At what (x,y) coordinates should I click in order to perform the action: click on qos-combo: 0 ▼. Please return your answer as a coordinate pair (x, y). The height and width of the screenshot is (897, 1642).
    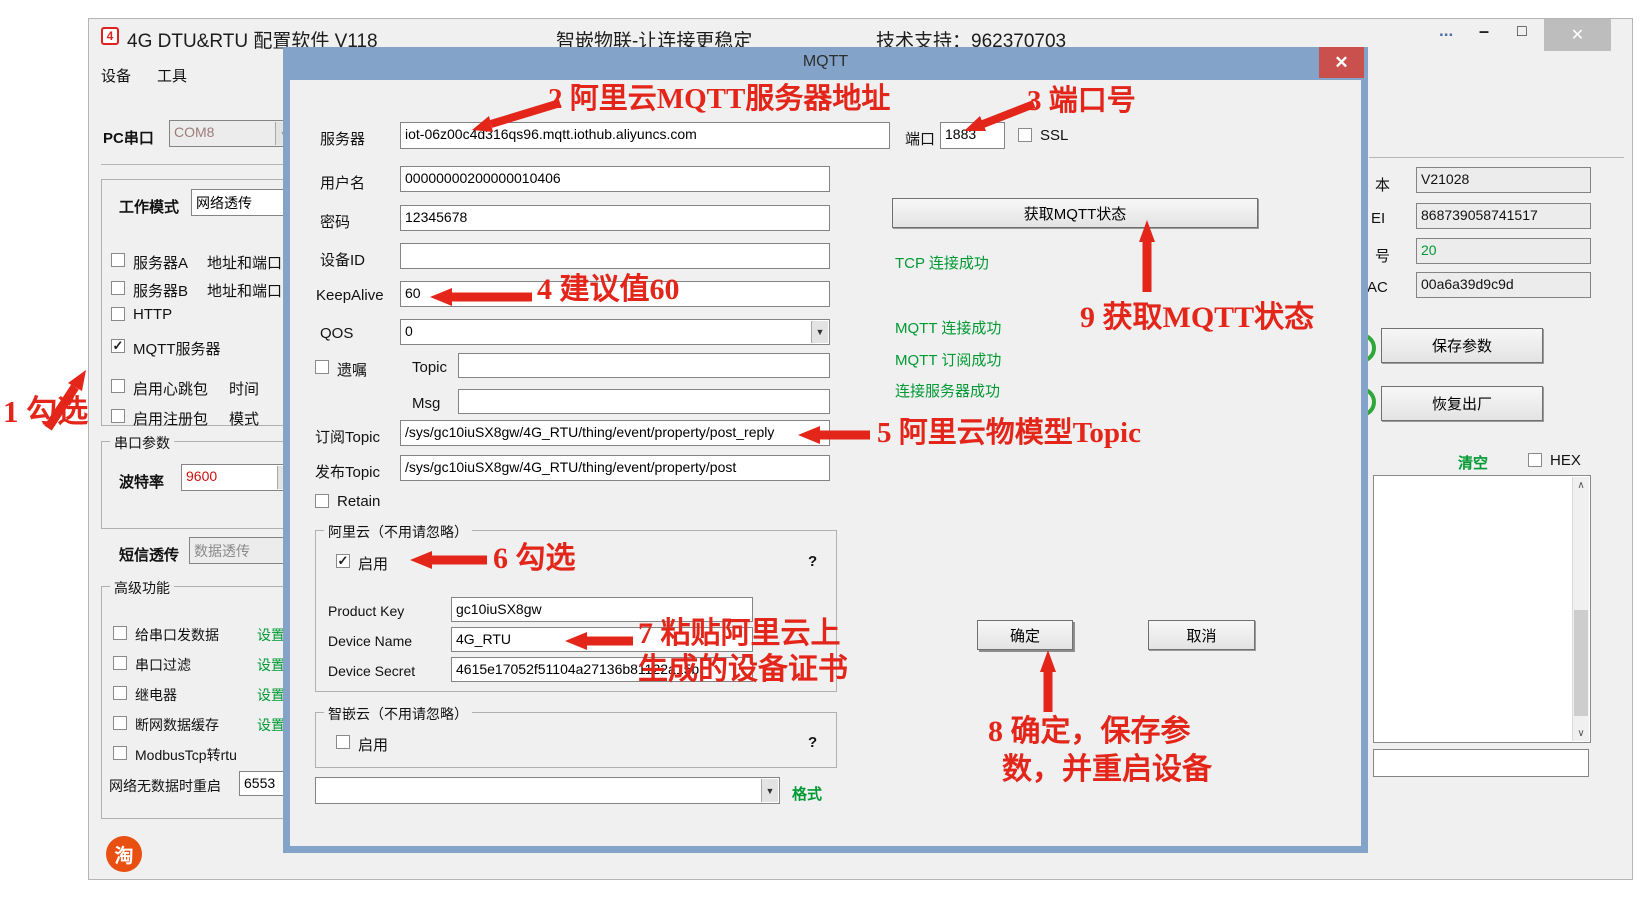
    Looking at the image, I should click on (615, 332).